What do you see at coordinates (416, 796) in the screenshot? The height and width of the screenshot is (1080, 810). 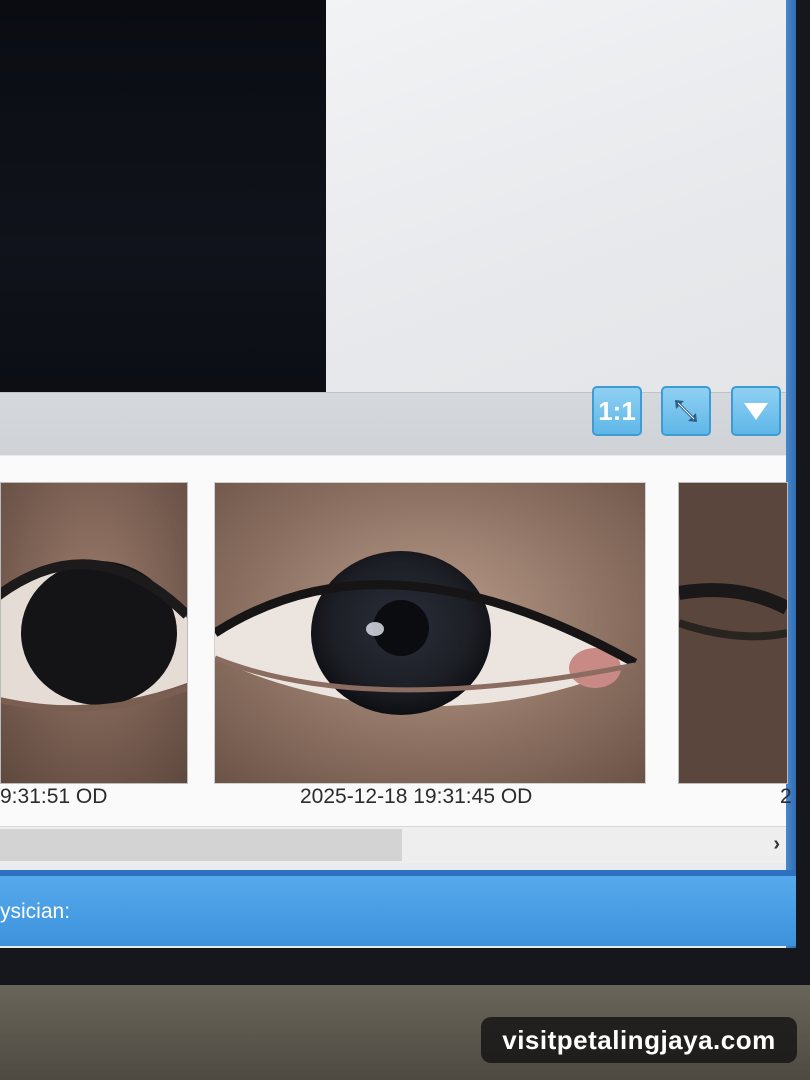 I see `thumbnail-caption: 2025-12-18 19:31:45 OD` at bounding box center [416, 796].